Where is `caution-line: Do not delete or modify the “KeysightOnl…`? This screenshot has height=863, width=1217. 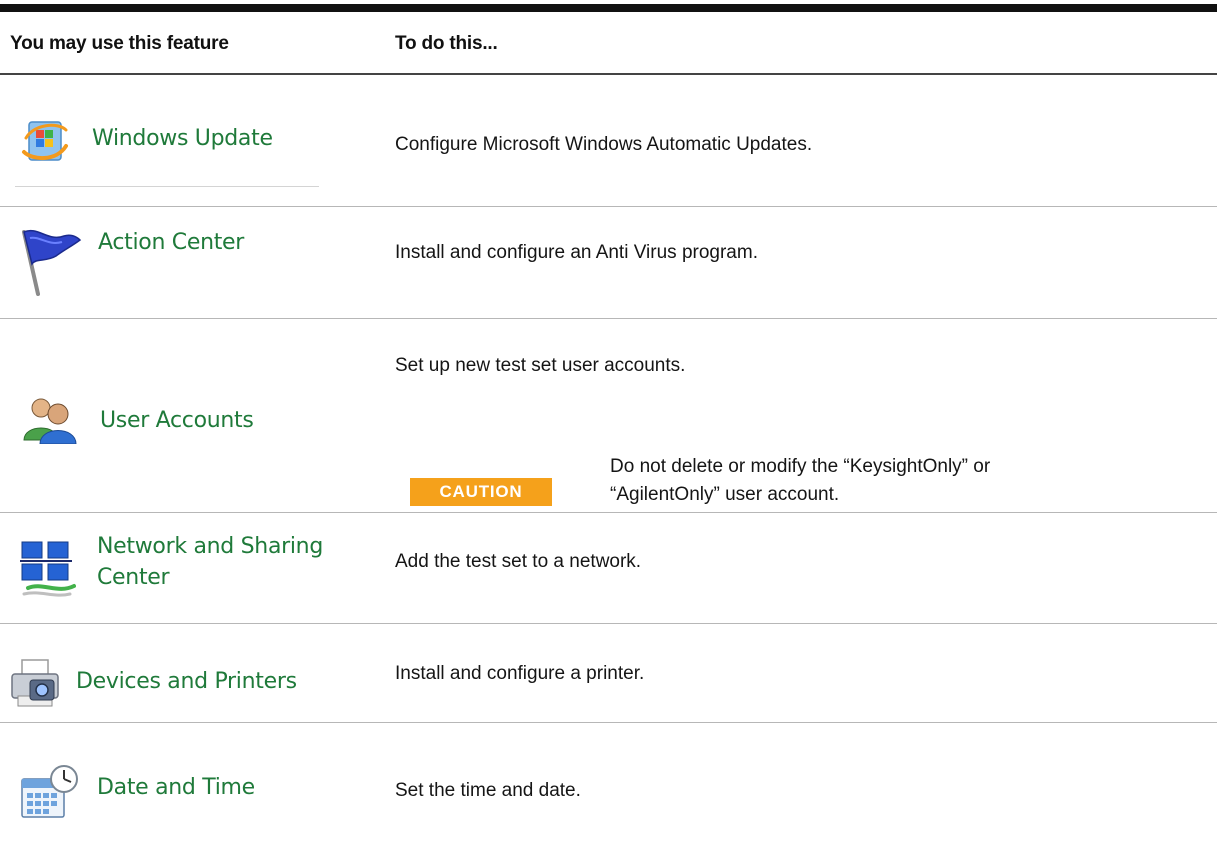
caution-line: Do not delete or modify the “KeysightOnl… is located at coordinates (800, 466).